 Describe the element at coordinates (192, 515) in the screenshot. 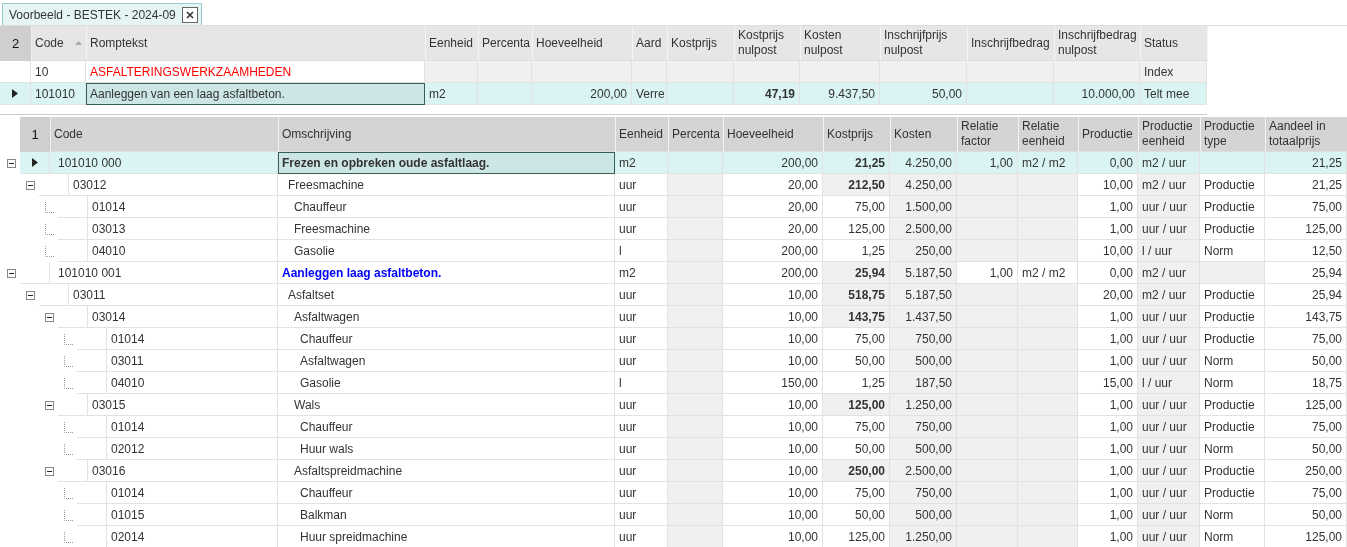

I see `table-cell: 01015` at that location.